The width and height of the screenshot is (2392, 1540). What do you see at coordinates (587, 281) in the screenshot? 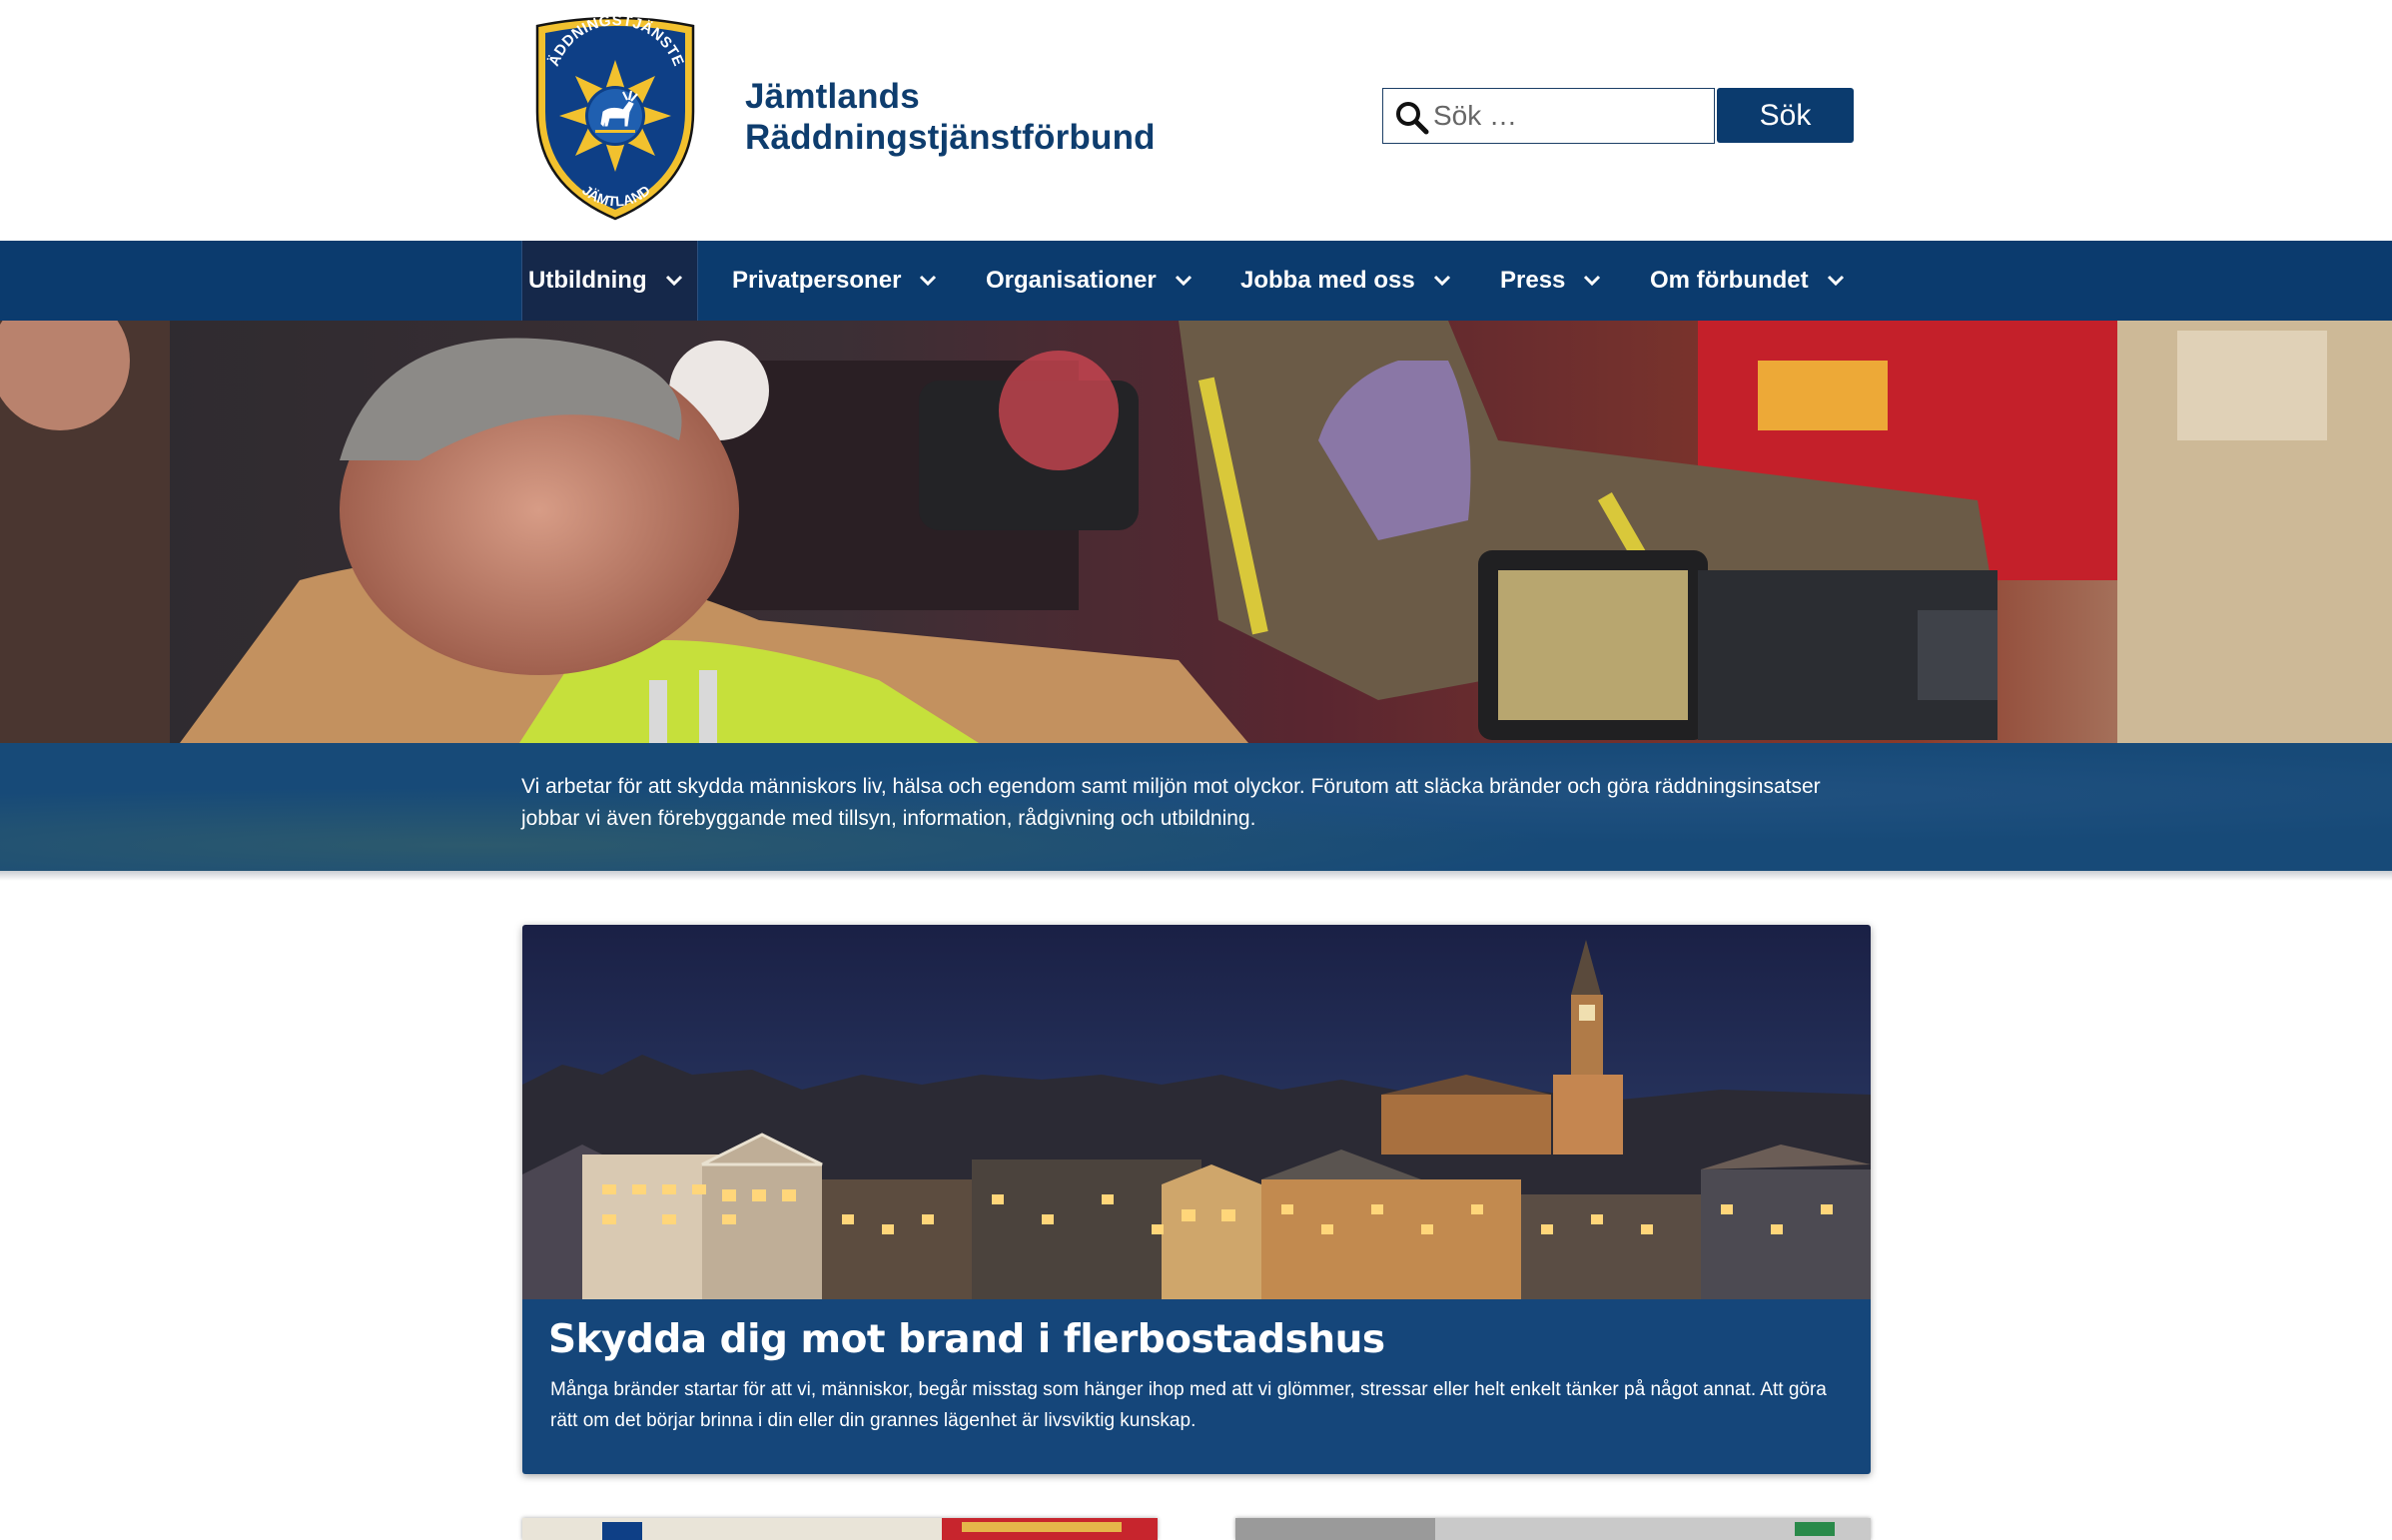
I see `nav-item-label: Utbildning` at bounding box center [587, 281].